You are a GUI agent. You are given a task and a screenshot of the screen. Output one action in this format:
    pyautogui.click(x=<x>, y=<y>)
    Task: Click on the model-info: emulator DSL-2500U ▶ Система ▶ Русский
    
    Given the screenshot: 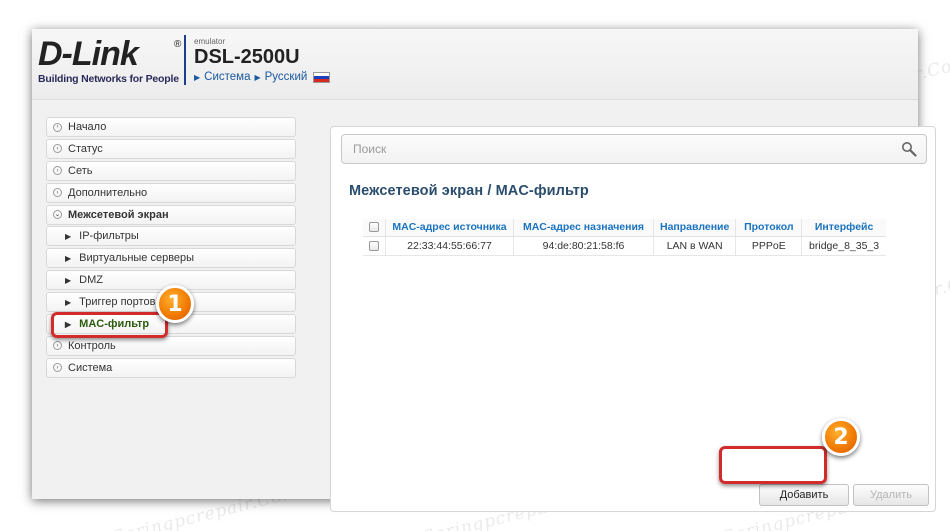 What is the action you would take?
    pyautogui.click(x=262, y=60)
    